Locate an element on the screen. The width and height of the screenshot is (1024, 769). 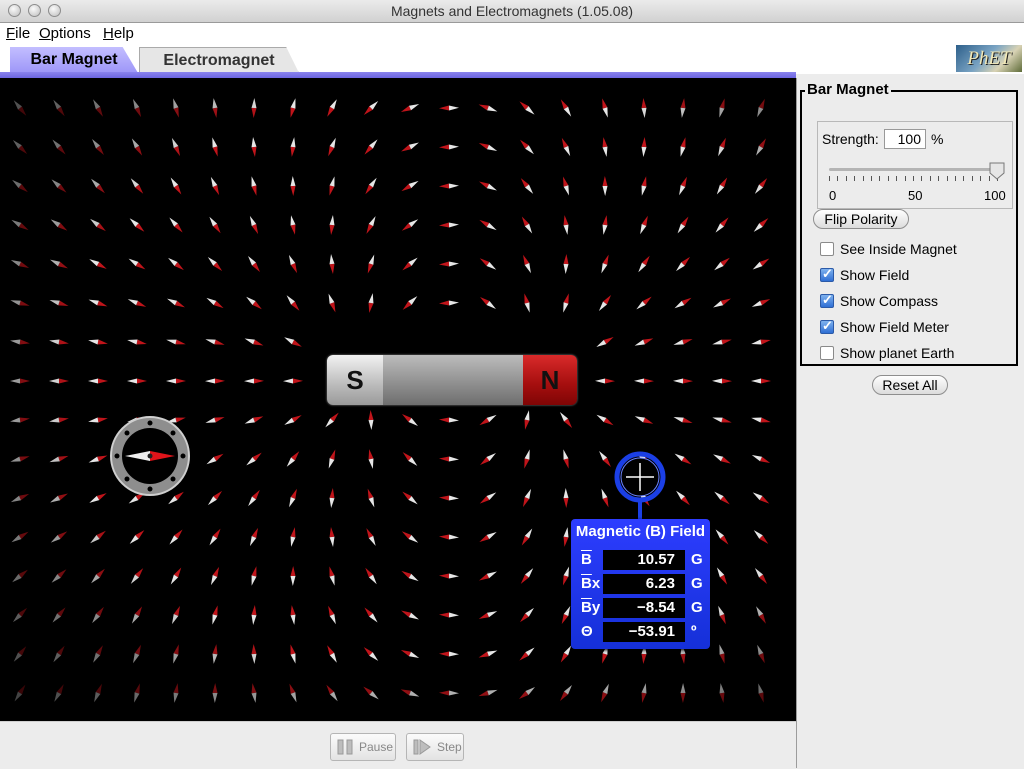
strength-input is located at coordinates (905, 139).